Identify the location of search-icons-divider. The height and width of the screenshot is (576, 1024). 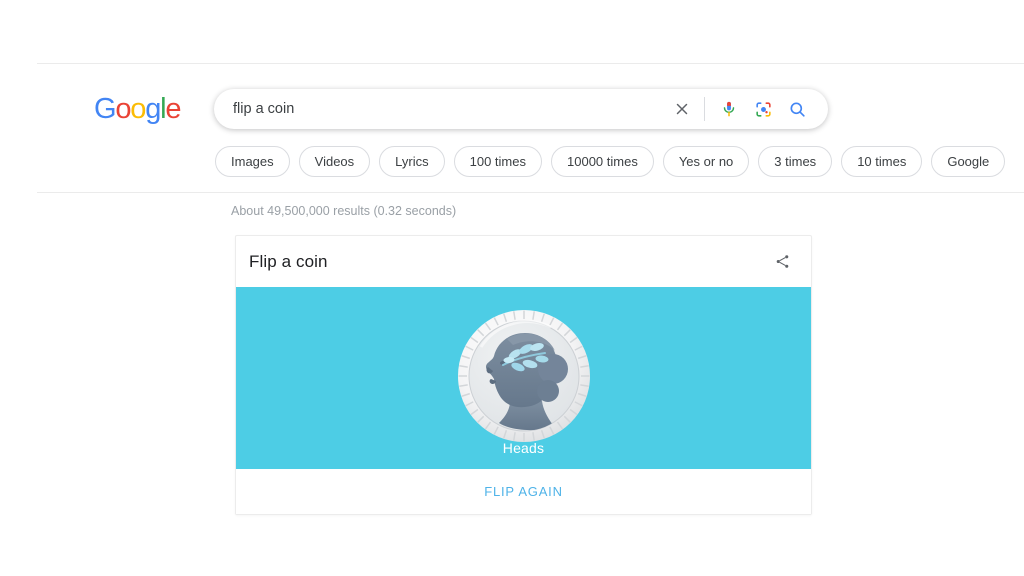
(704, 109).